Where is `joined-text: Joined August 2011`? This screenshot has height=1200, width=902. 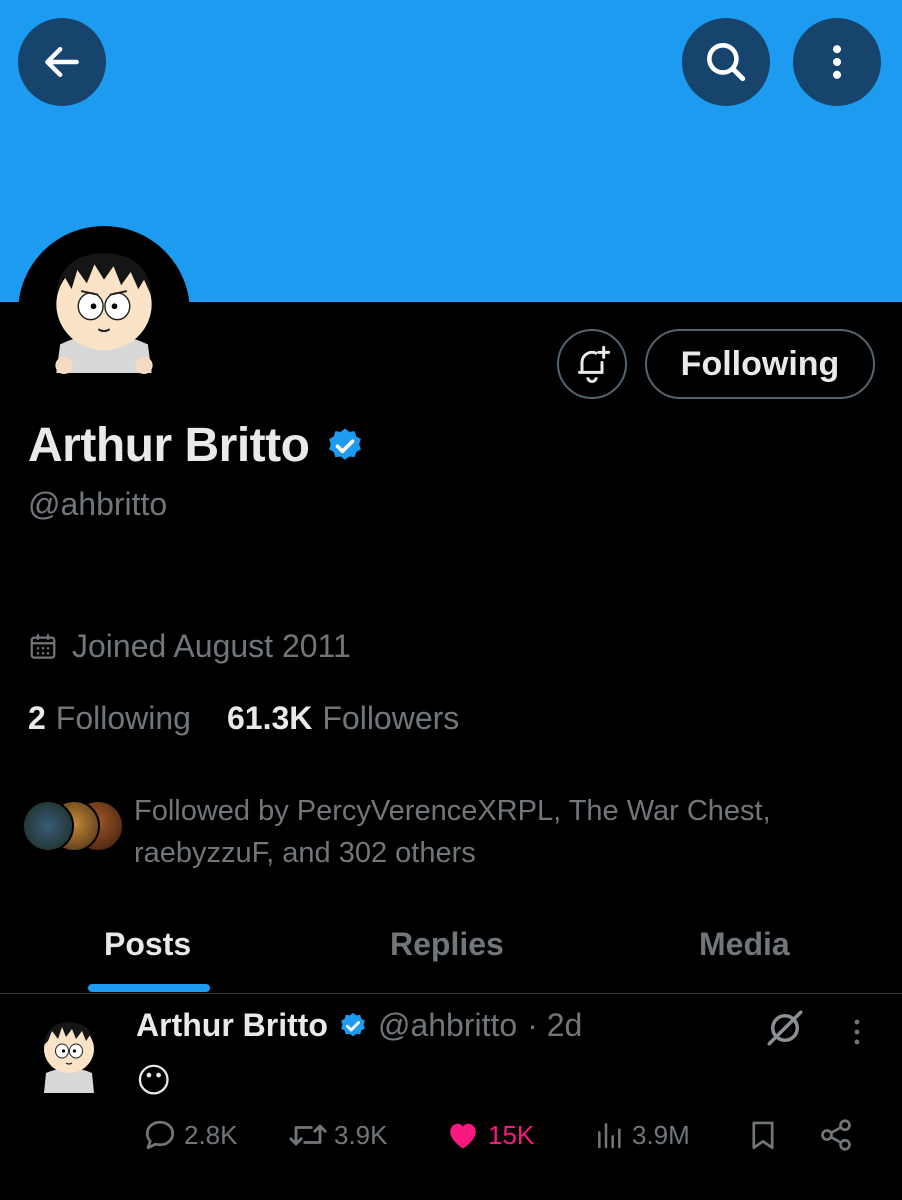
joined-text: Joined August 2011 is located at coordinates (211, 646).